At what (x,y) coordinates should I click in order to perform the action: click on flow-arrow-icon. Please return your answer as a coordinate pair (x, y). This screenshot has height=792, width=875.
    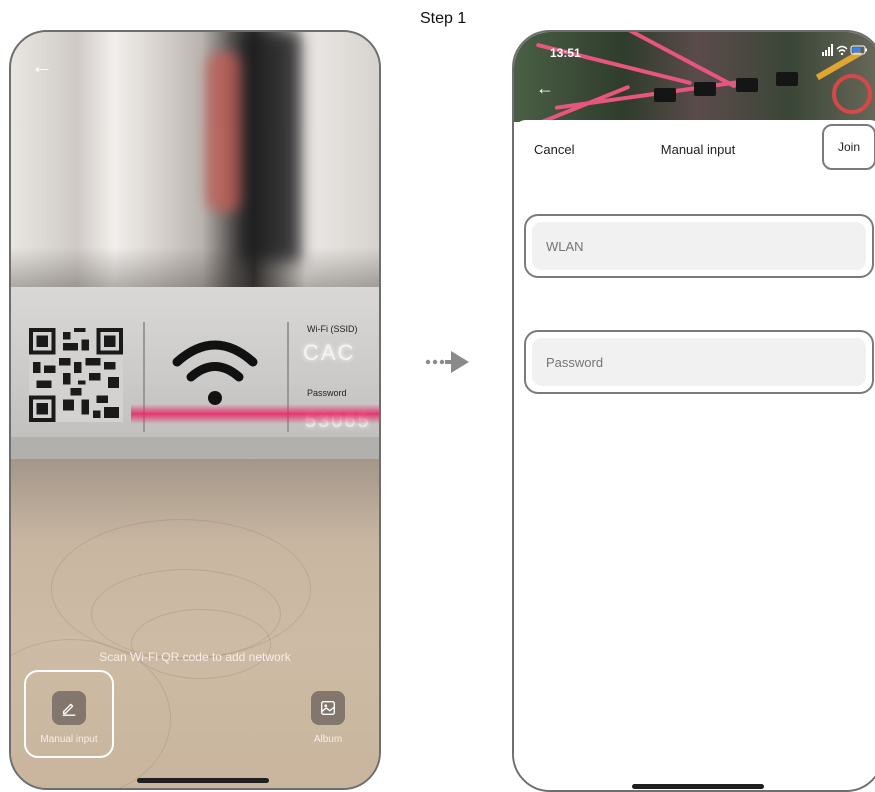
    Looking at the image, I should click on (449, 362).